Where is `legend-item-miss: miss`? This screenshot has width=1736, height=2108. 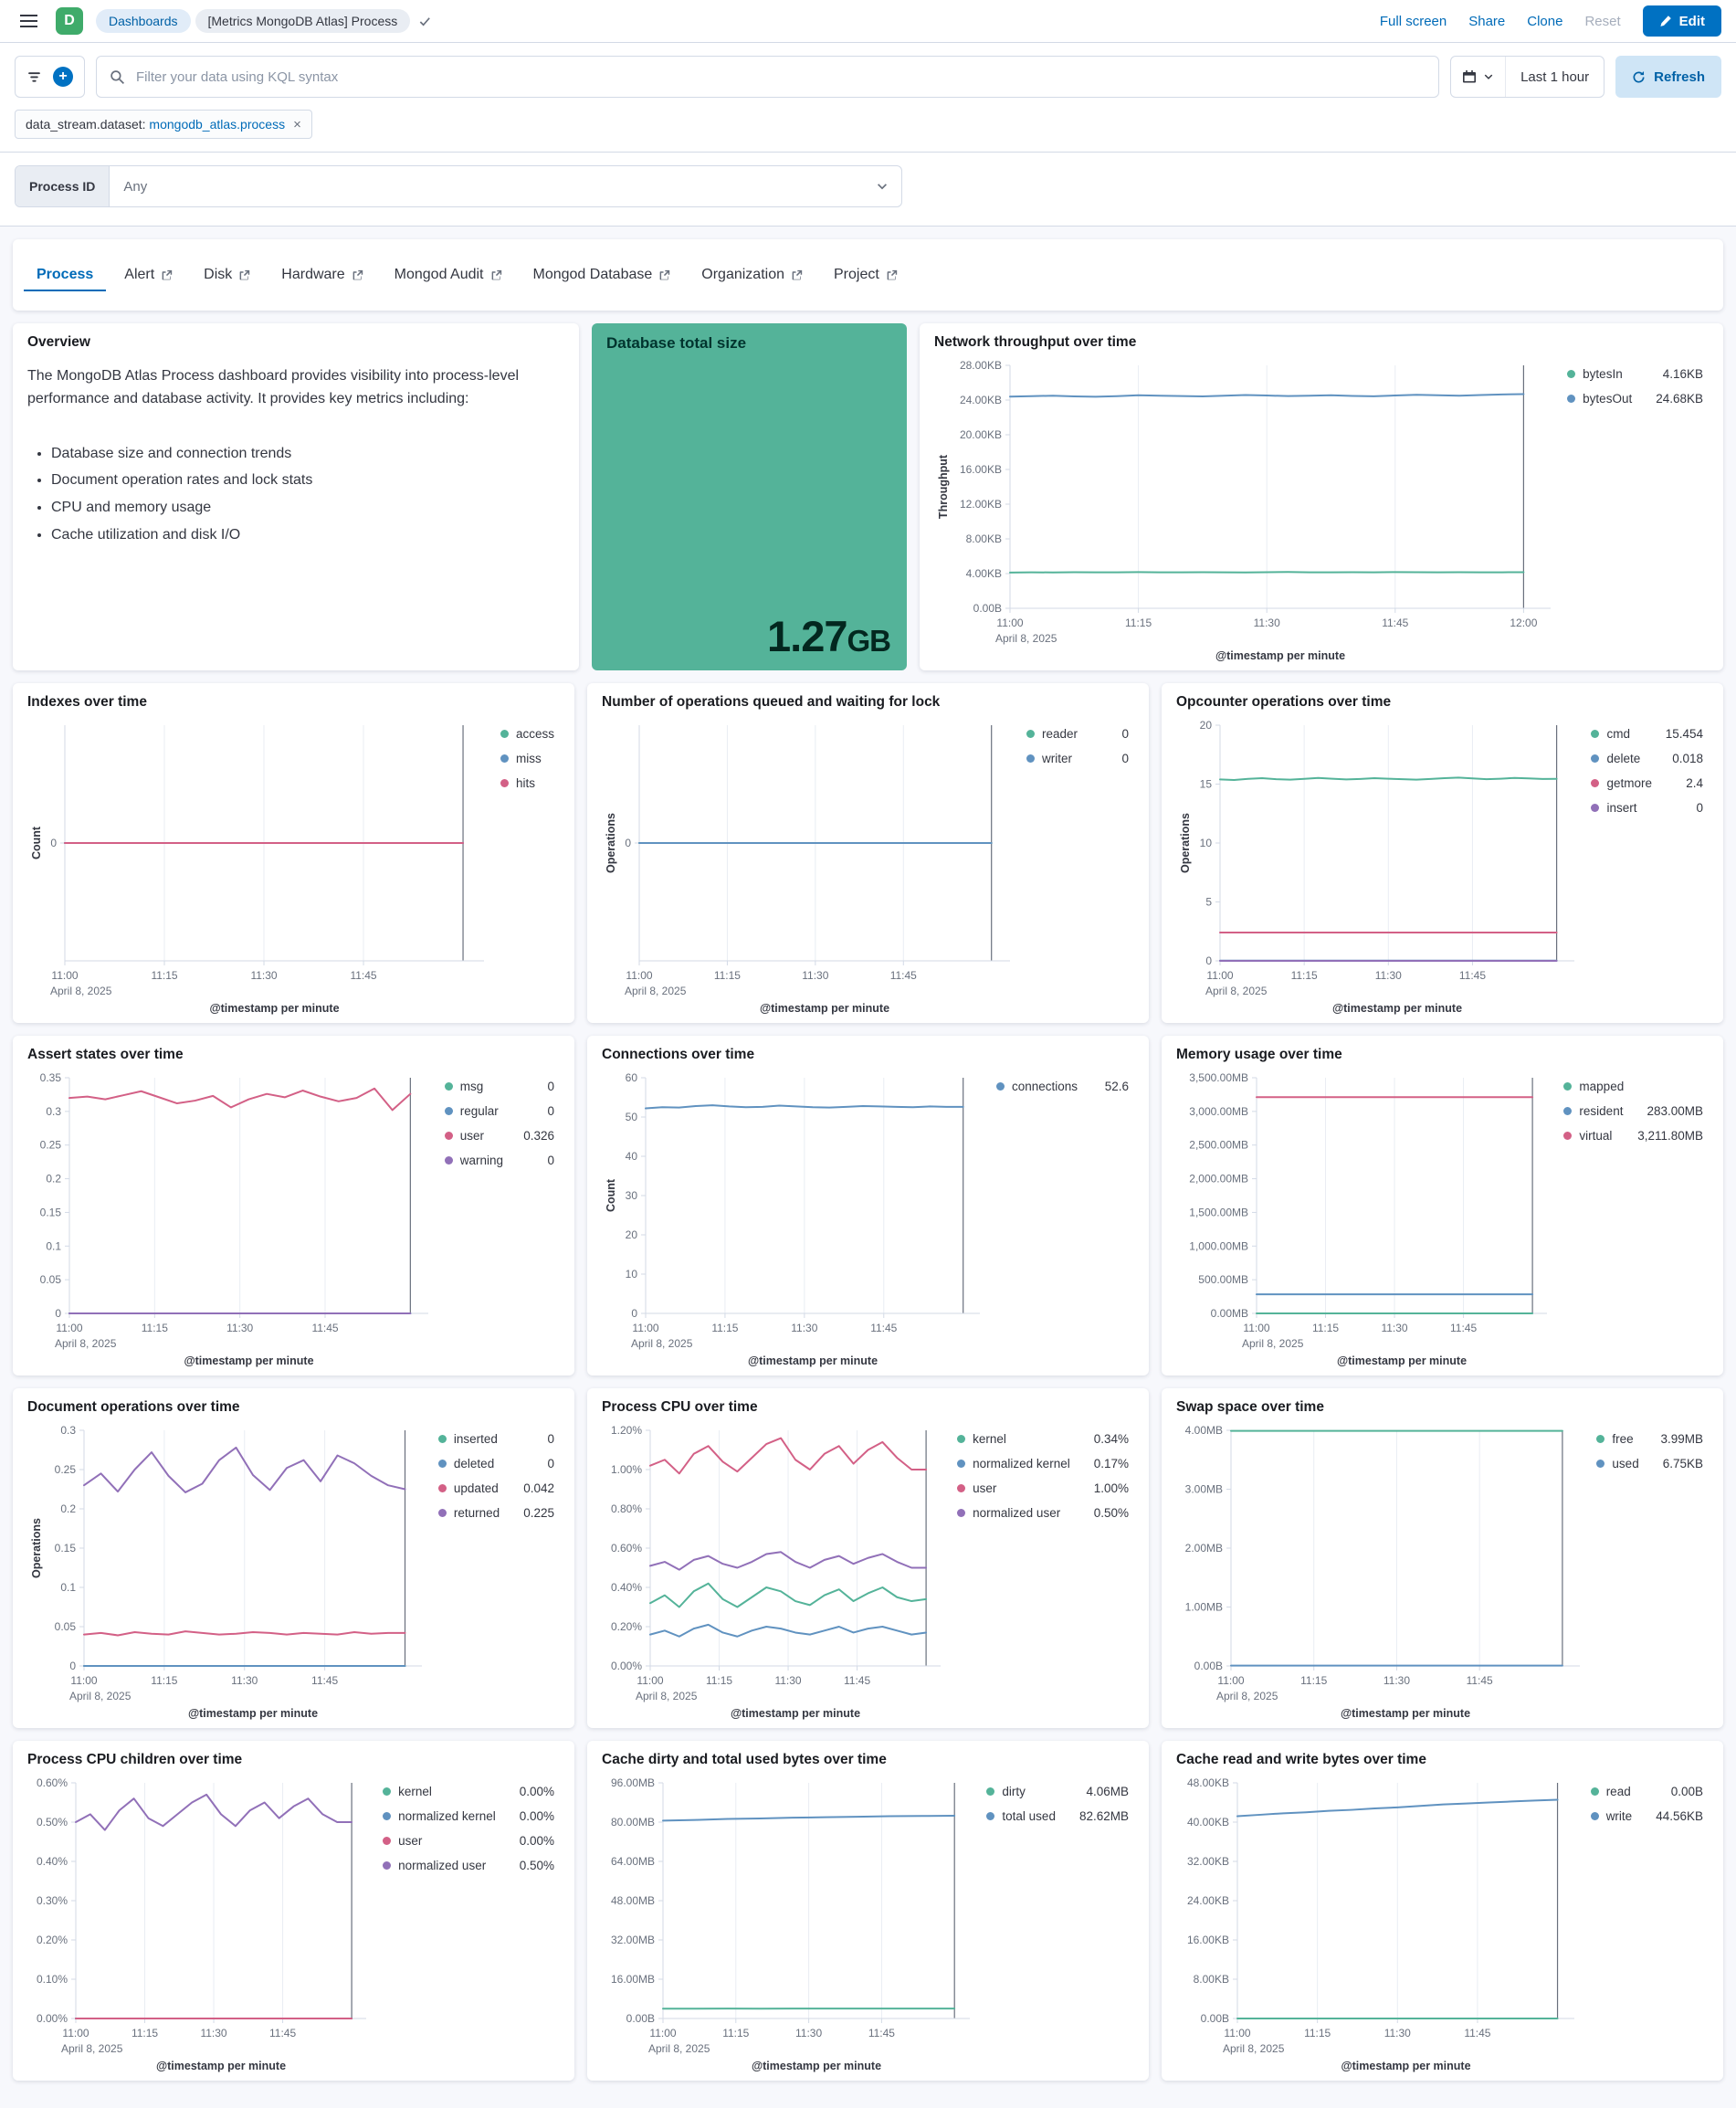 legend-item-miss: miss is located at coordinates (527, 758).